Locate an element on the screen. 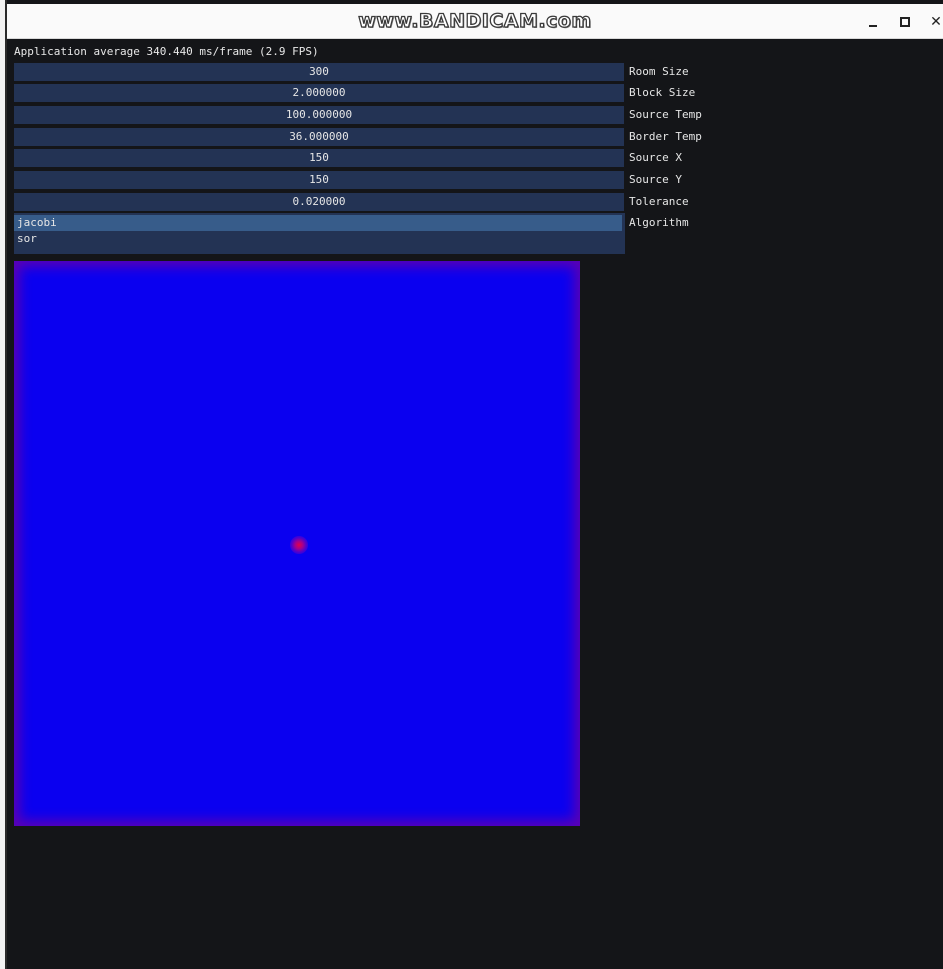 The image size is (943, 969). border-temp-label: Border Temp is located at coordinates (665, 136).